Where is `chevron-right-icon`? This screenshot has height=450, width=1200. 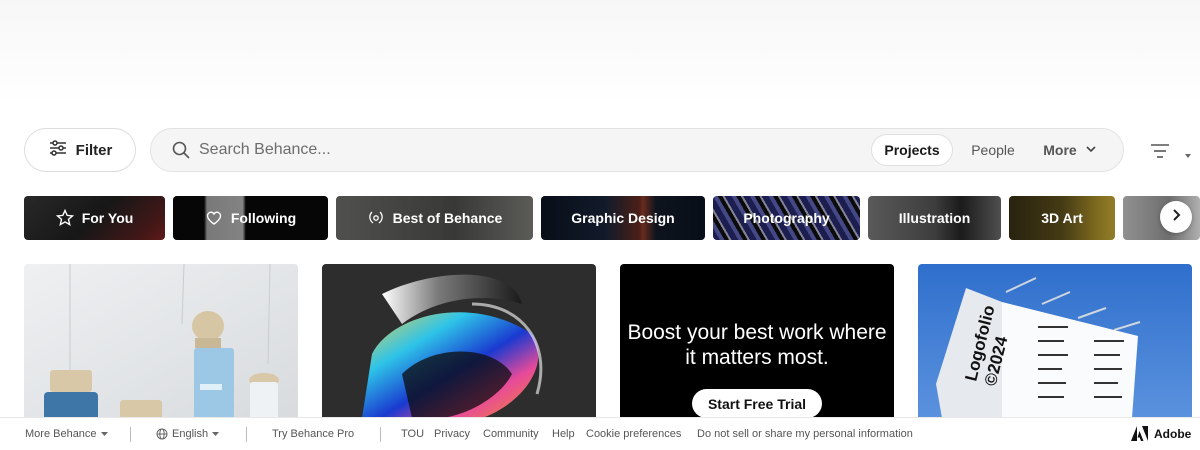
chevron-right-icon is located at coordinates (1176, 217).